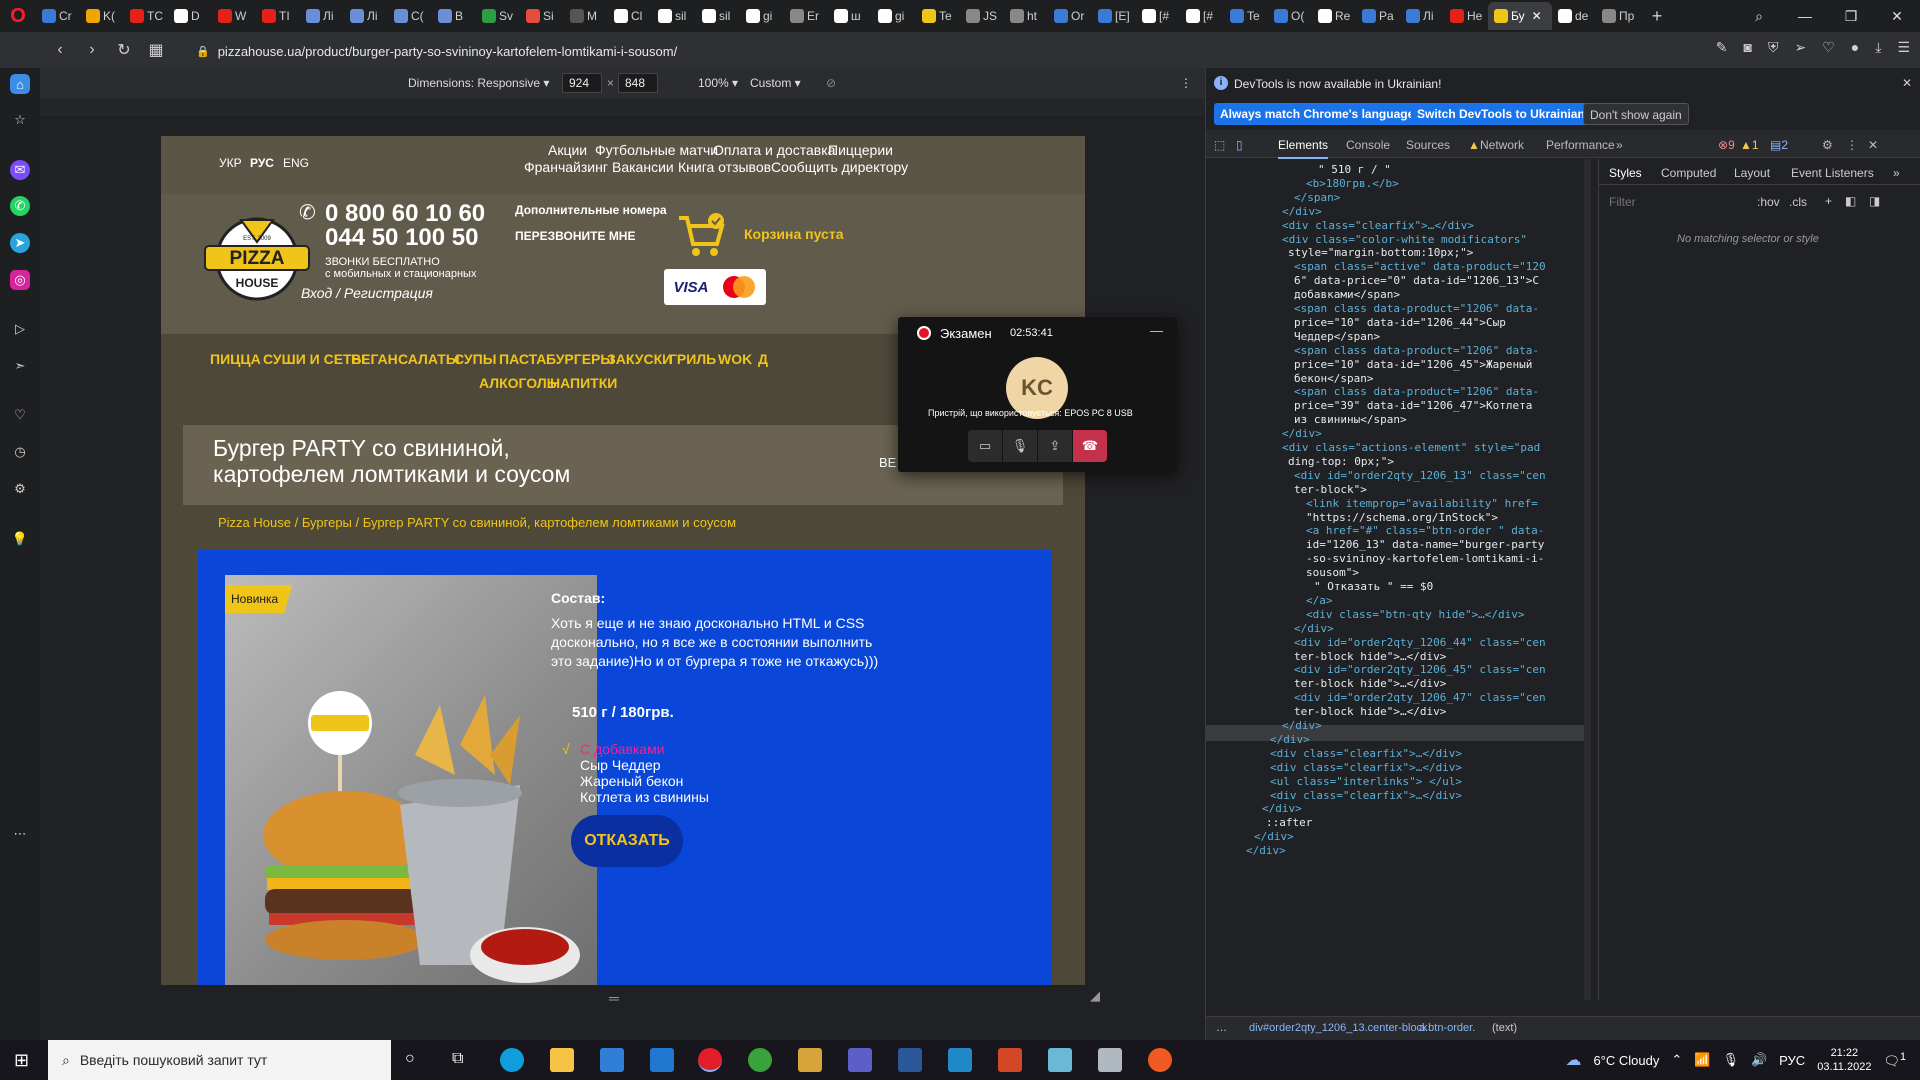  I want to click on lightbulb-icon: 💡, so click(20, 539).